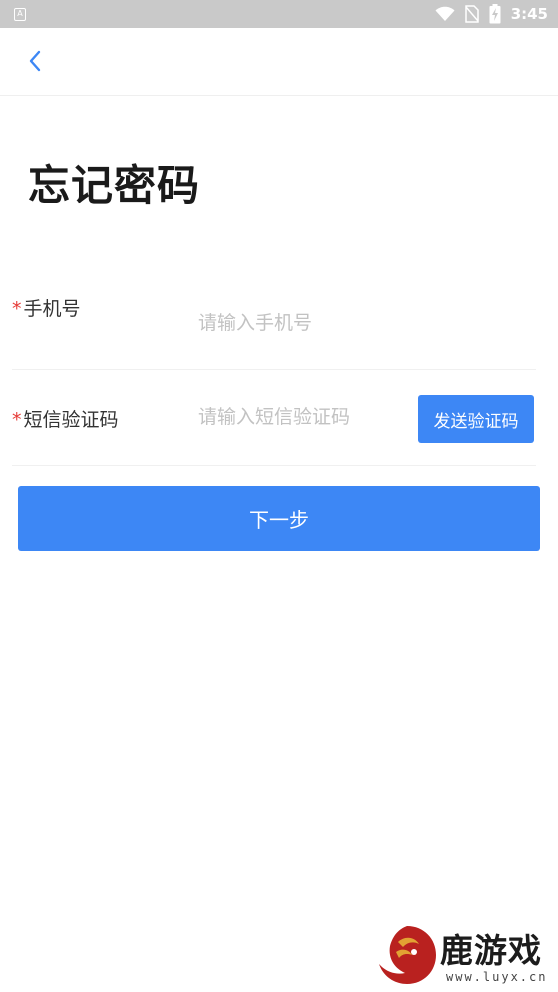  I want to click on a-notification-icon: A, so click(20, 14).